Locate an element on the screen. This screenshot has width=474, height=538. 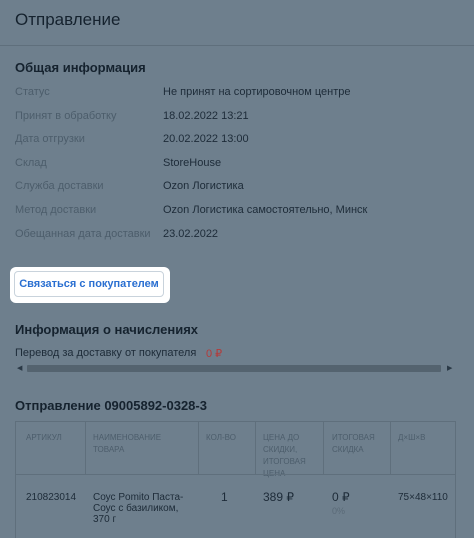
delivery-method-value: Ozon Логистика самостоятельно, Минск is located at coordinates (265, 210).